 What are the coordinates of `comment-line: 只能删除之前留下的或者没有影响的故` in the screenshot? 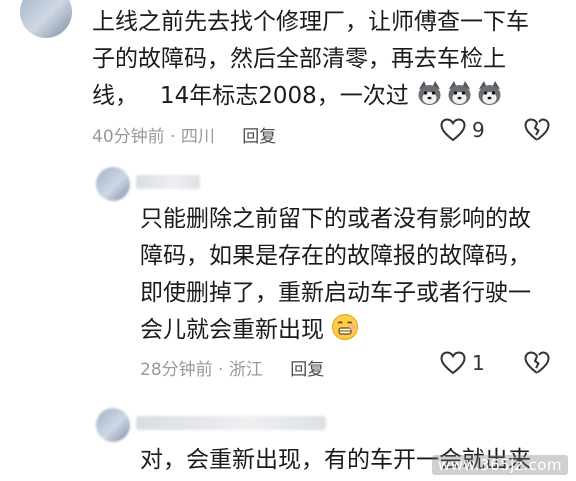 It's located at (335, 219).